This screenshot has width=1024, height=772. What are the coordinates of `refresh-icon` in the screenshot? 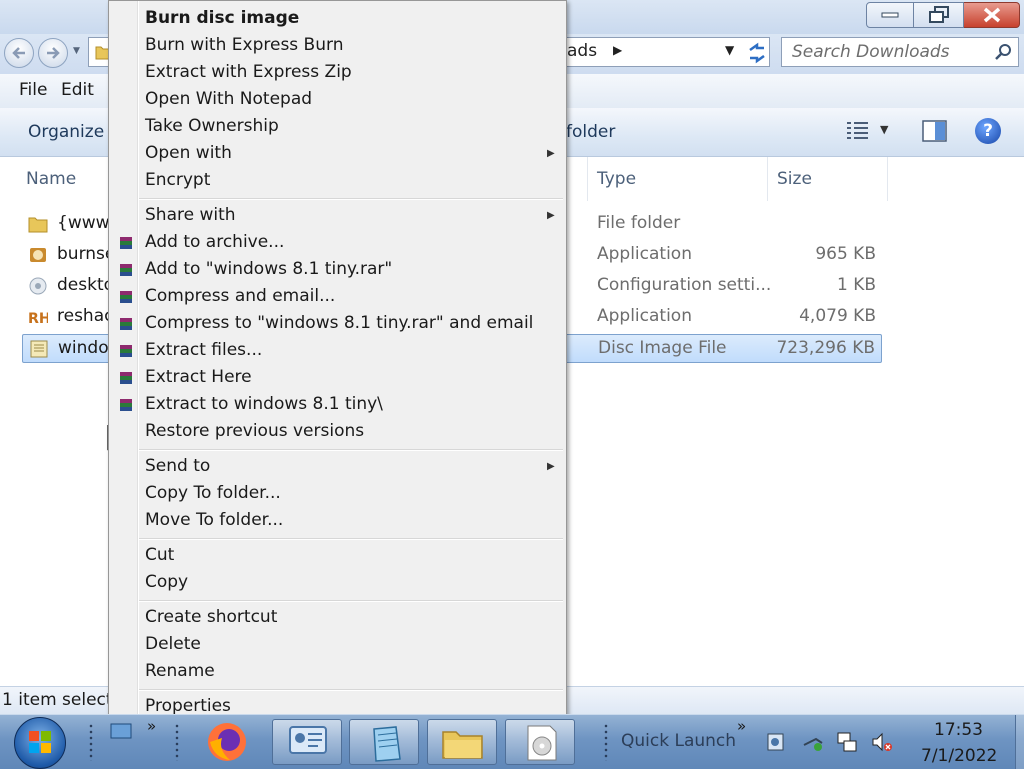 It's located at (757, 53).